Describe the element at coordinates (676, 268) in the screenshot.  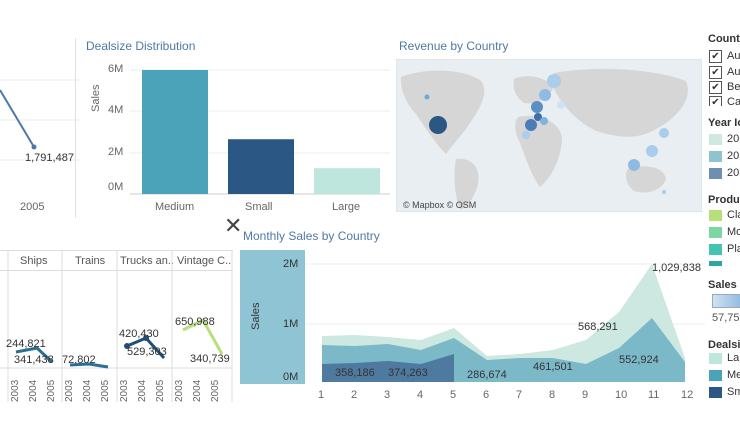
I see `monthly-value-label: 1,029,838` at that location.